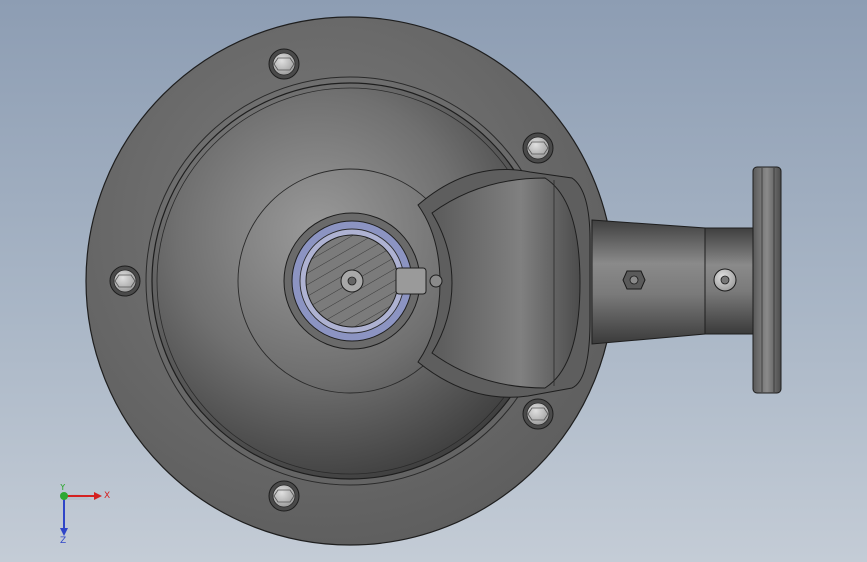  What do you see at coordinates (506, 283) in the screenshot?
I see `volute-channel-body` at bounding box center [506, 283].